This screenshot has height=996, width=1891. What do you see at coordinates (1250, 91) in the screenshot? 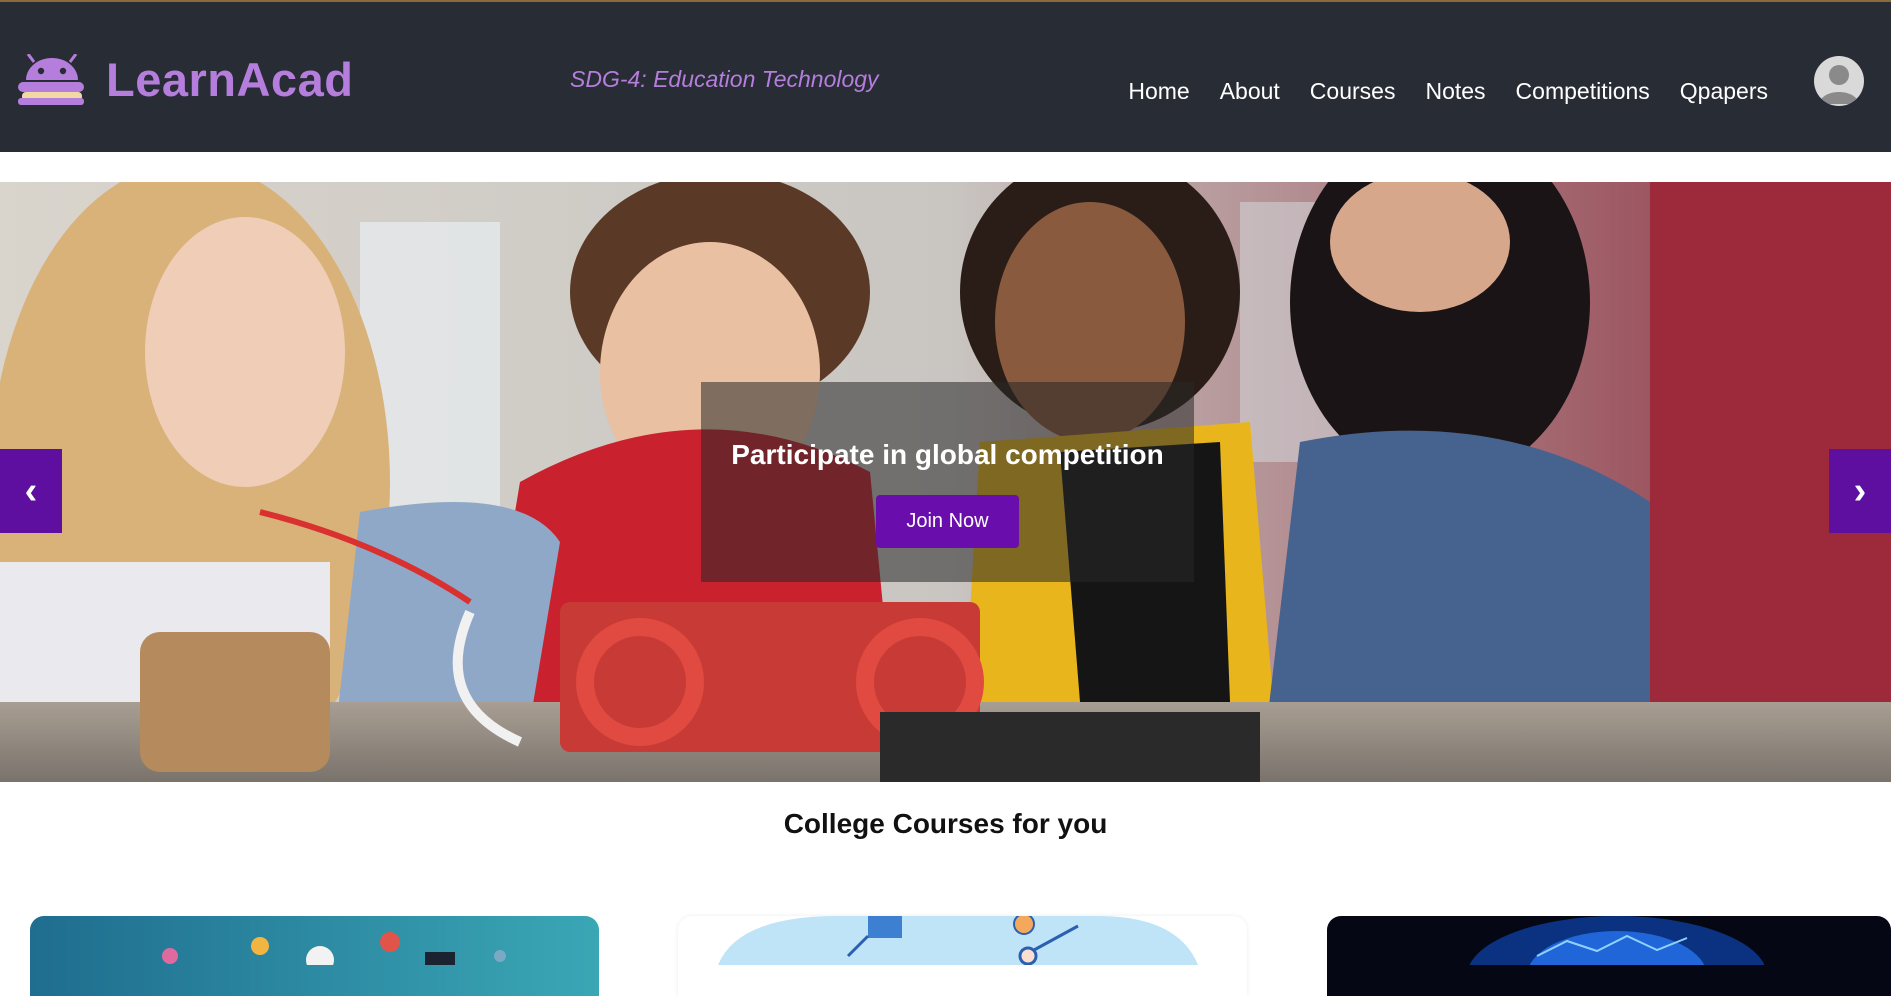
I see `nav-about: About` at bounding box center [1250, 91].